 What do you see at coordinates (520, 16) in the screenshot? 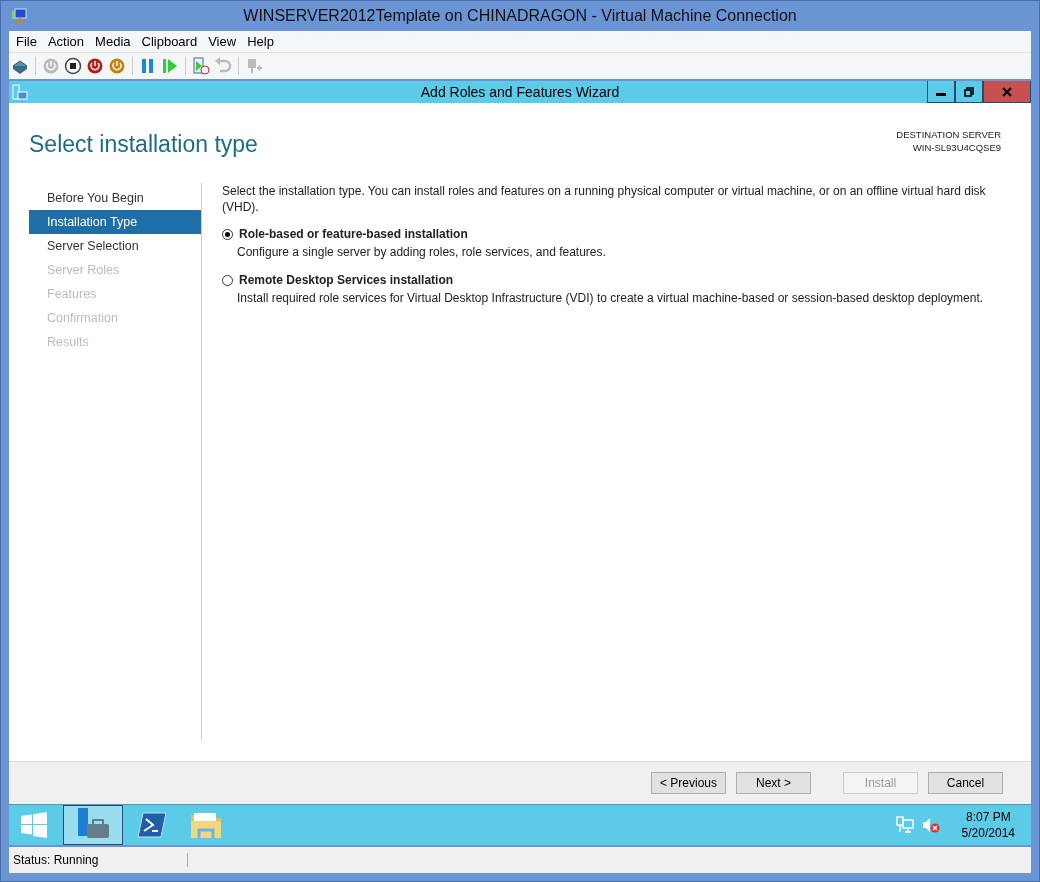
I see `window-title: WINSERVER2012Template on CHINADRAGON - Virtual Machine Connection` at bounding box center [520, 16].